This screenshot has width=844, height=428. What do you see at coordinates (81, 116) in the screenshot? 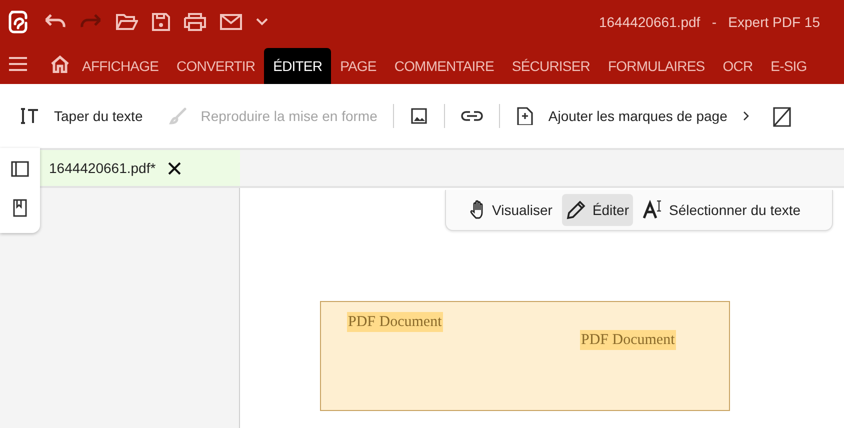
I see `type-text-button: Taper du texte` at bounding box center [81, 116].